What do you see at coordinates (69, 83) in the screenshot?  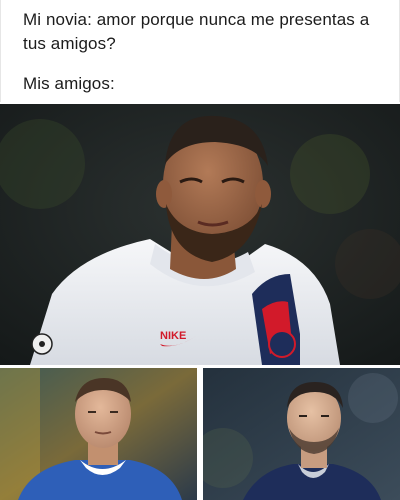 I see `caption-line-friends: Mis amigos:` at bounding box center [69, 83].